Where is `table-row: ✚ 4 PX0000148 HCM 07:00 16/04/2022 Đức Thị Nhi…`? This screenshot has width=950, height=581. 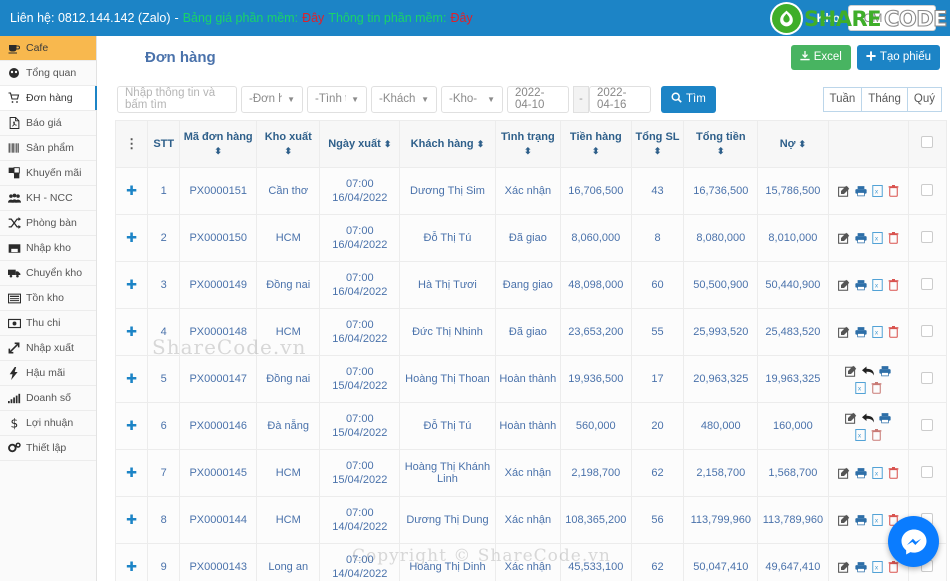
table-row: ✚ 4 PX0000148 HCM 07:00 16/04/2022 Đức Thị Nhi… is located at coordinates (531, 332).